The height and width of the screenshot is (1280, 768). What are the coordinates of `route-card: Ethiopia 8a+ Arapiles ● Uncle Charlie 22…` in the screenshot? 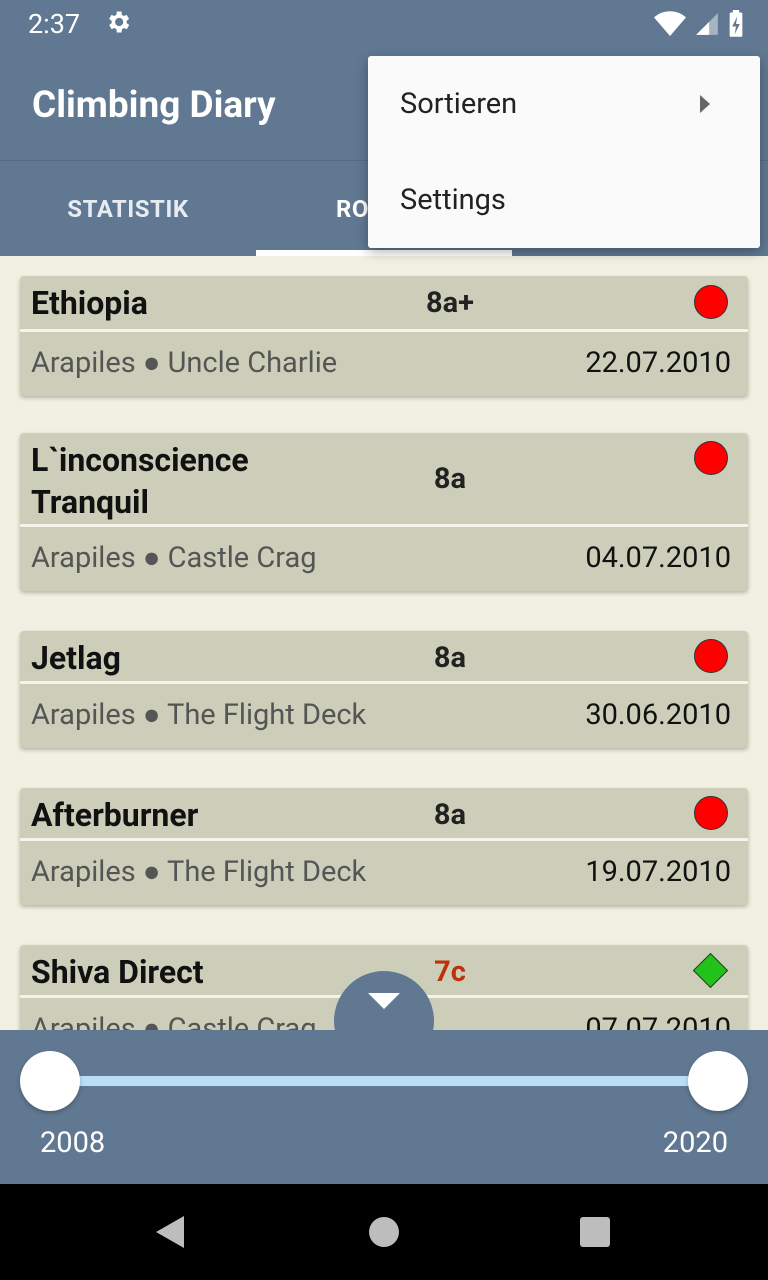 It's located at (384, 336).